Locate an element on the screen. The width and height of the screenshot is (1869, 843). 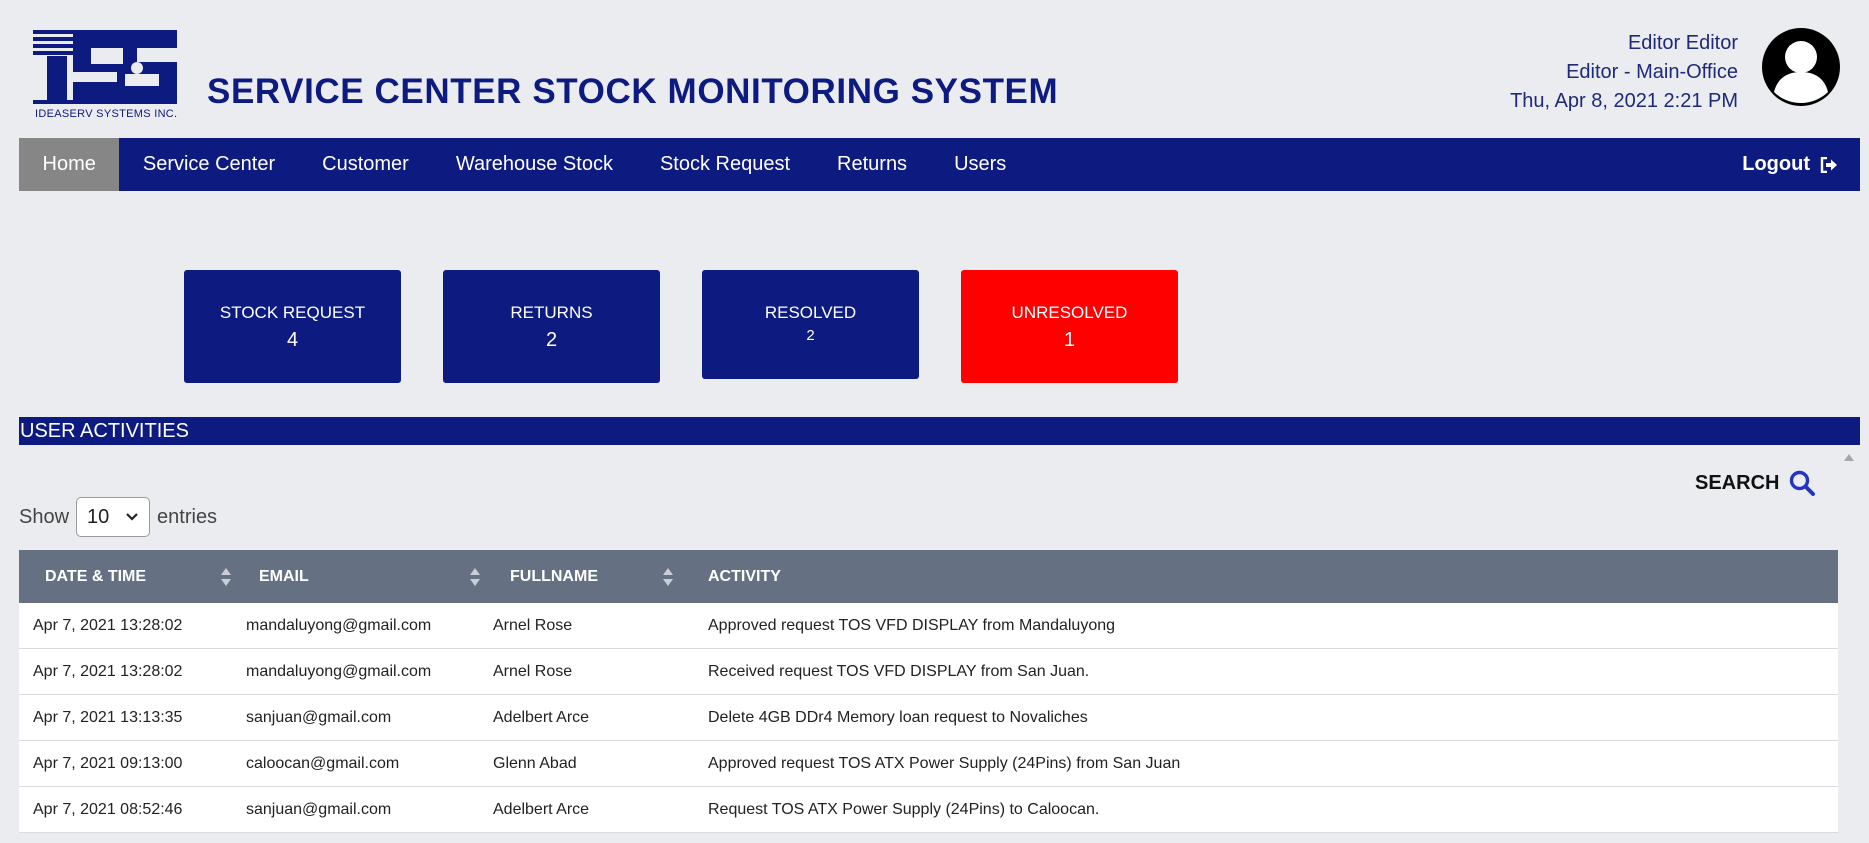
logout-button: Logout is located at coordinates (1789, 164).